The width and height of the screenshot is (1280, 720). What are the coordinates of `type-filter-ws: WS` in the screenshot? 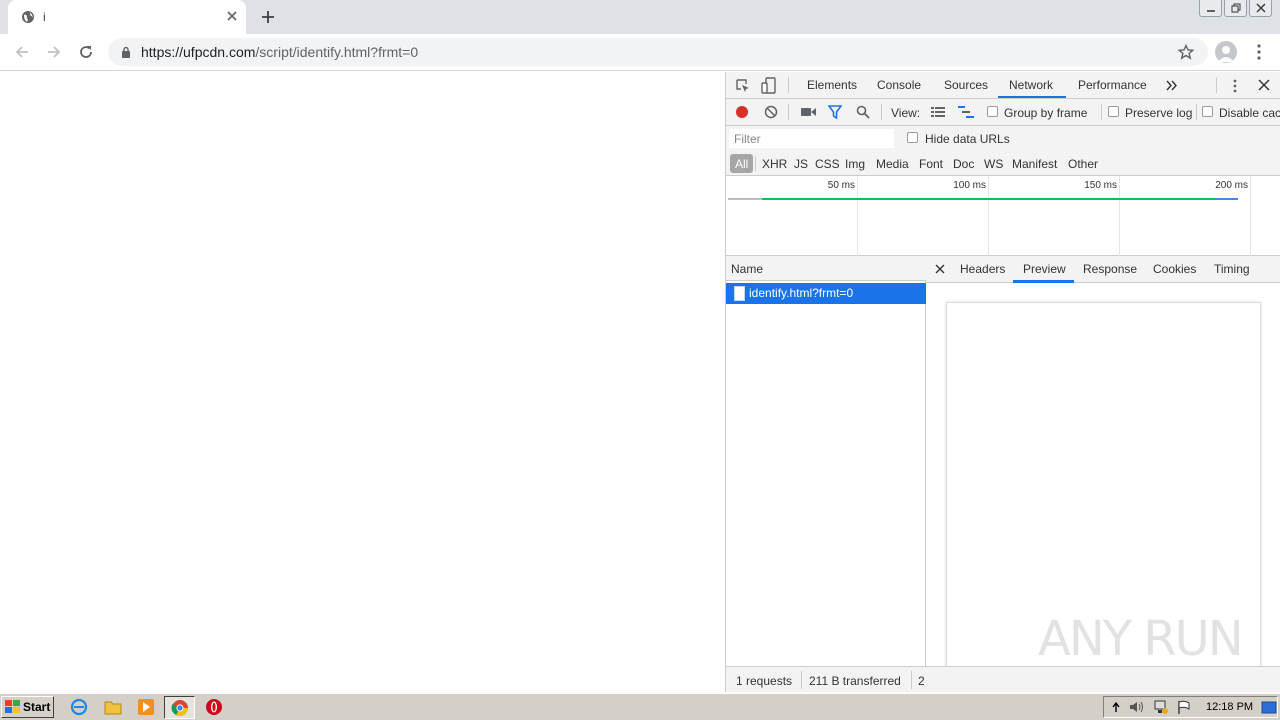 It's located at (993, 164).